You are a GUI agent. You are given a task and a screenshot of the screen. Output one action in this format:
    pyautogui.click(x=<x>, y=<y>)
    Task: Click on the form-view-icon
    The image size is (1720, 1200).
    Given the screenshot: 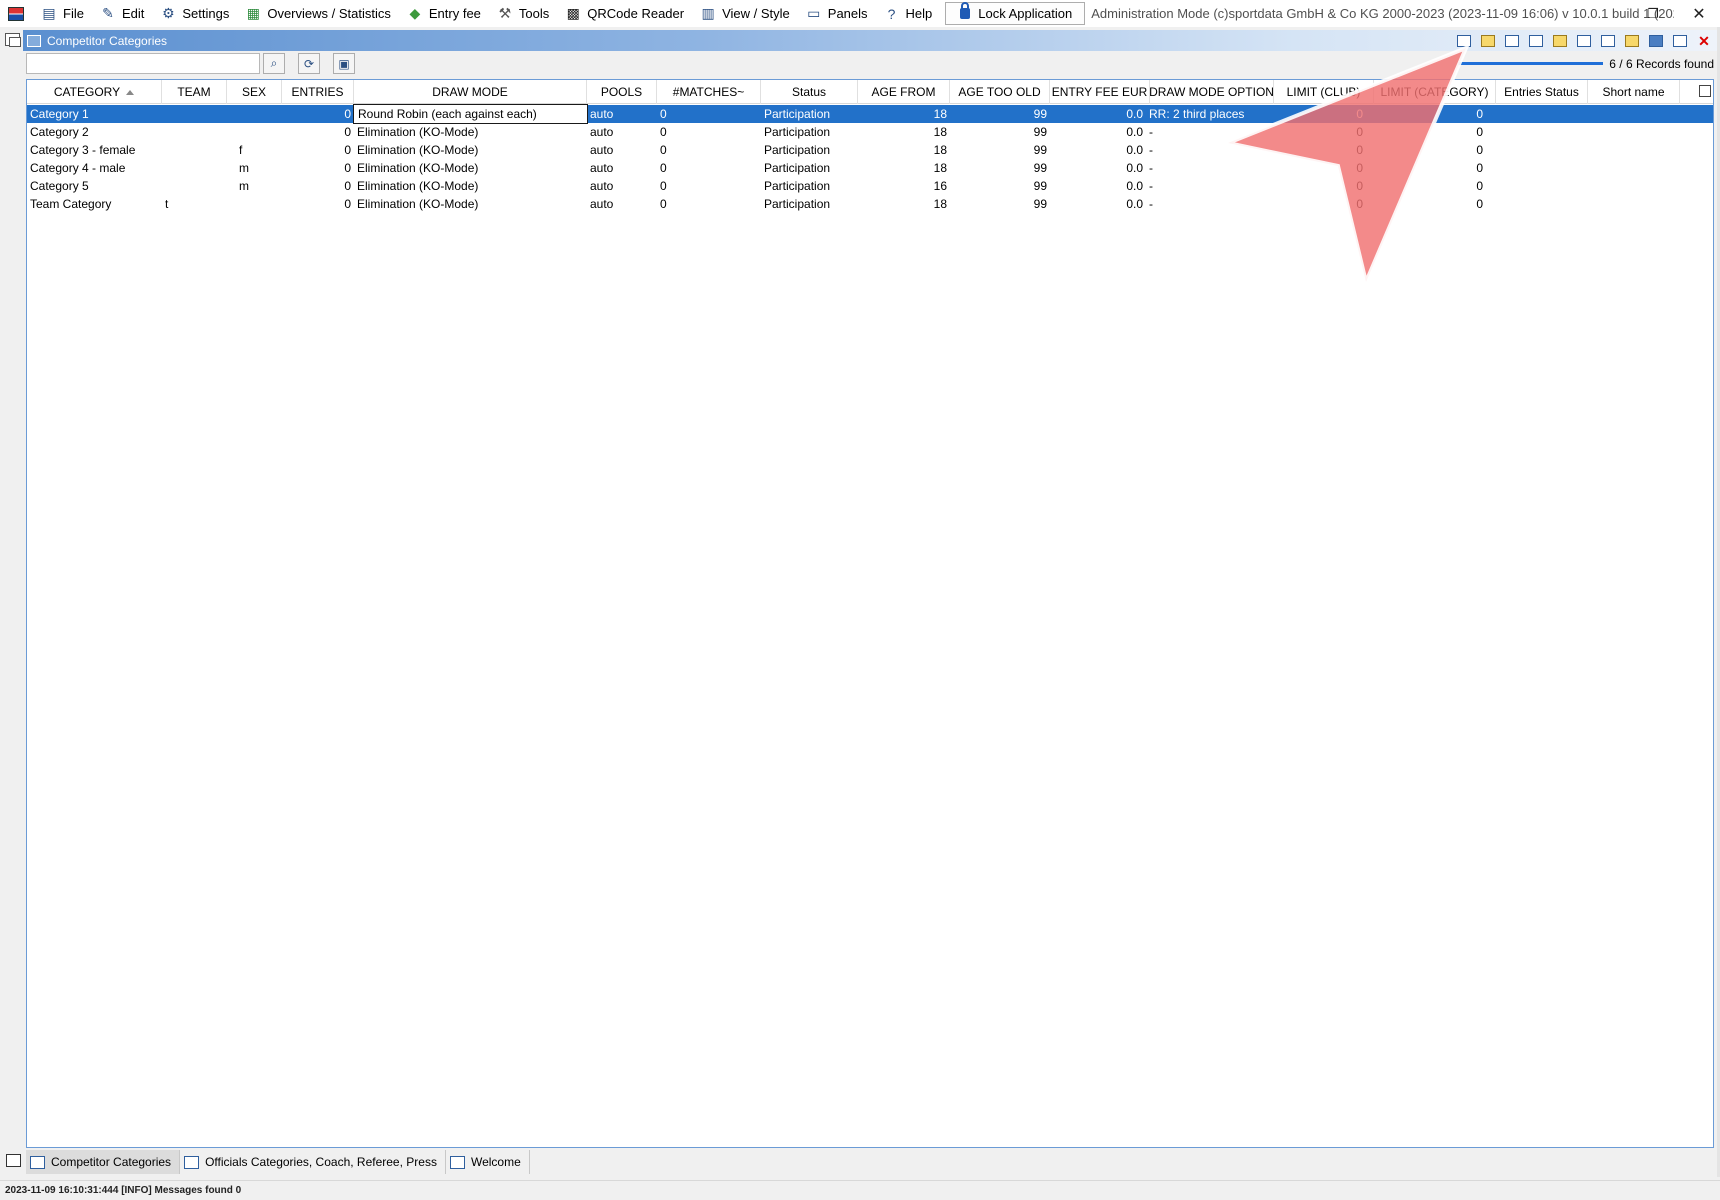 What is the action you would take?
    pyautogui.click(x=1512, y=41)
    